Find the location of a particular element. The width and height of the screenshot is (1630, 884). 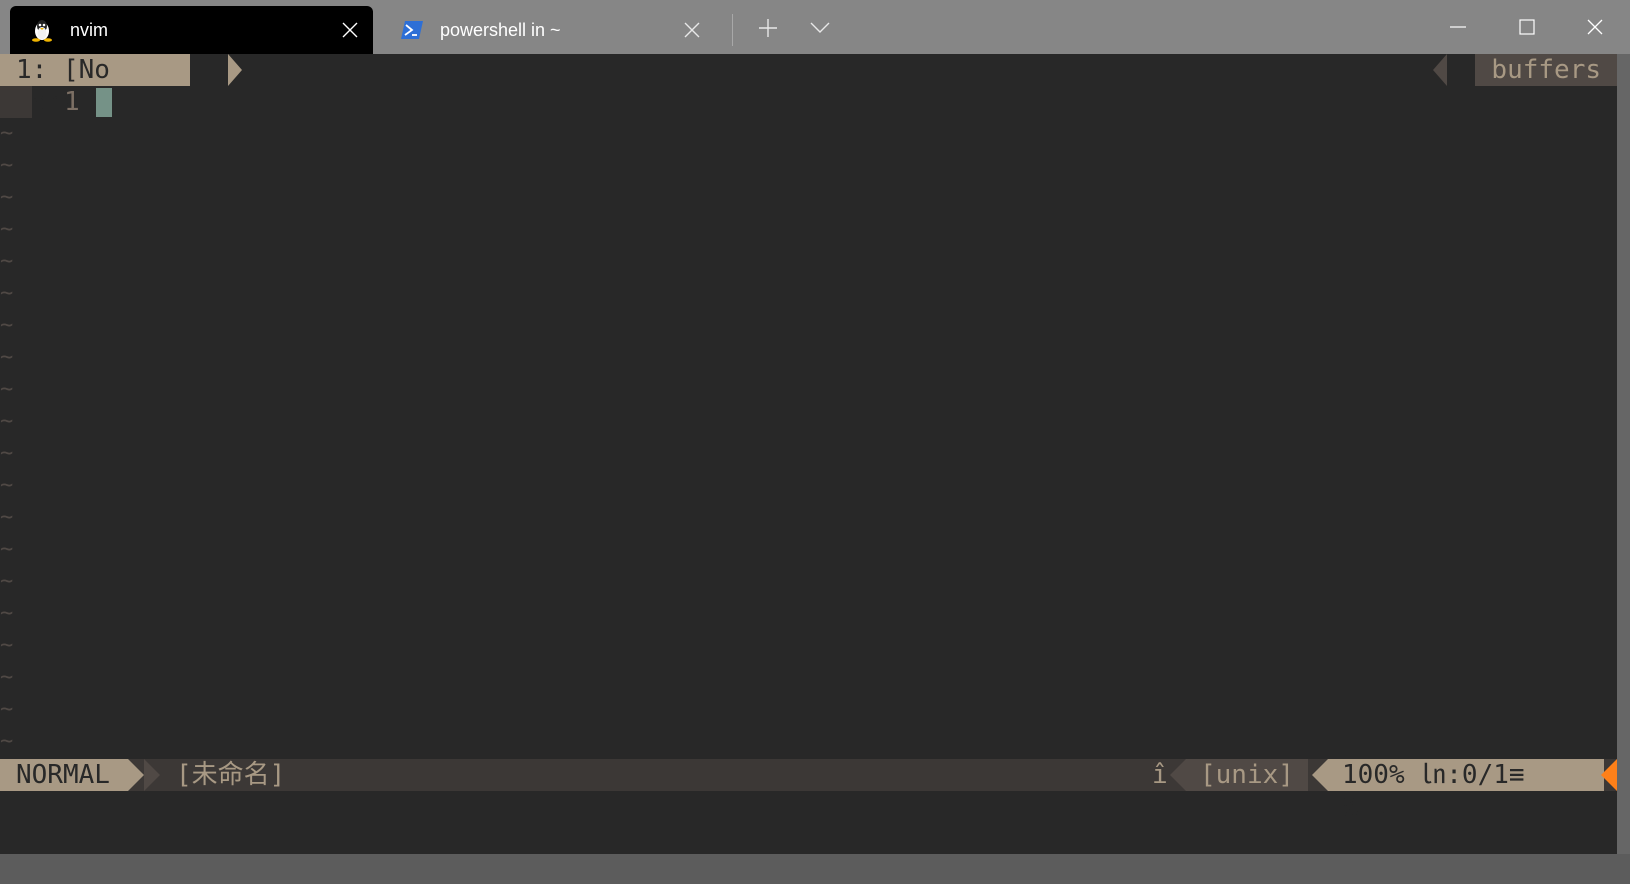

plus-icon is located at coordinates (768, 28).